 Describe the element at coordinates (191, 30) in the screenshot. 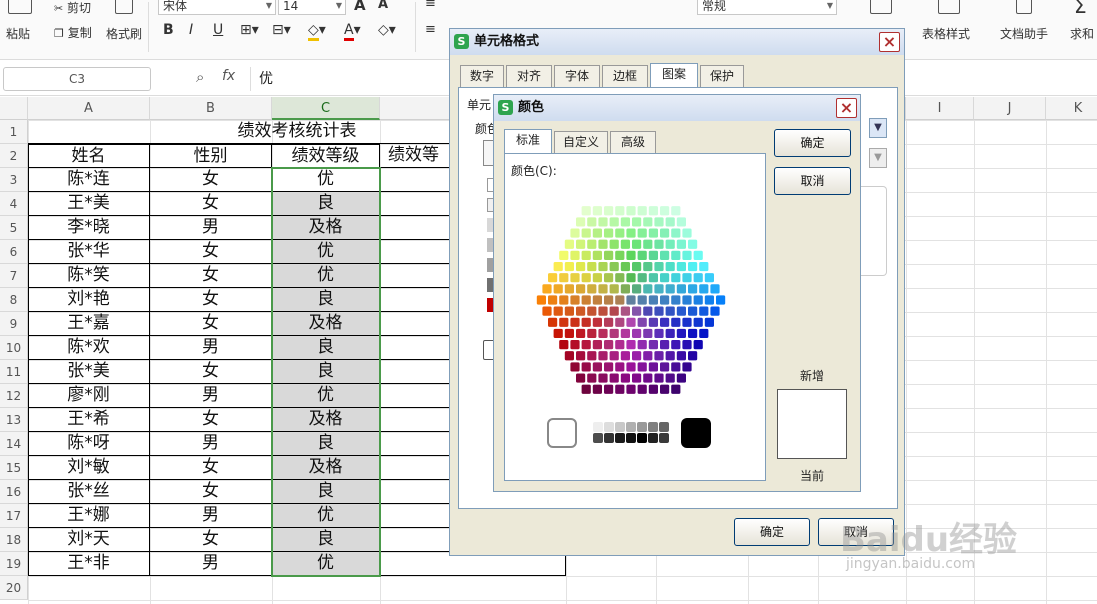

I see `italic-button: I` at that location.